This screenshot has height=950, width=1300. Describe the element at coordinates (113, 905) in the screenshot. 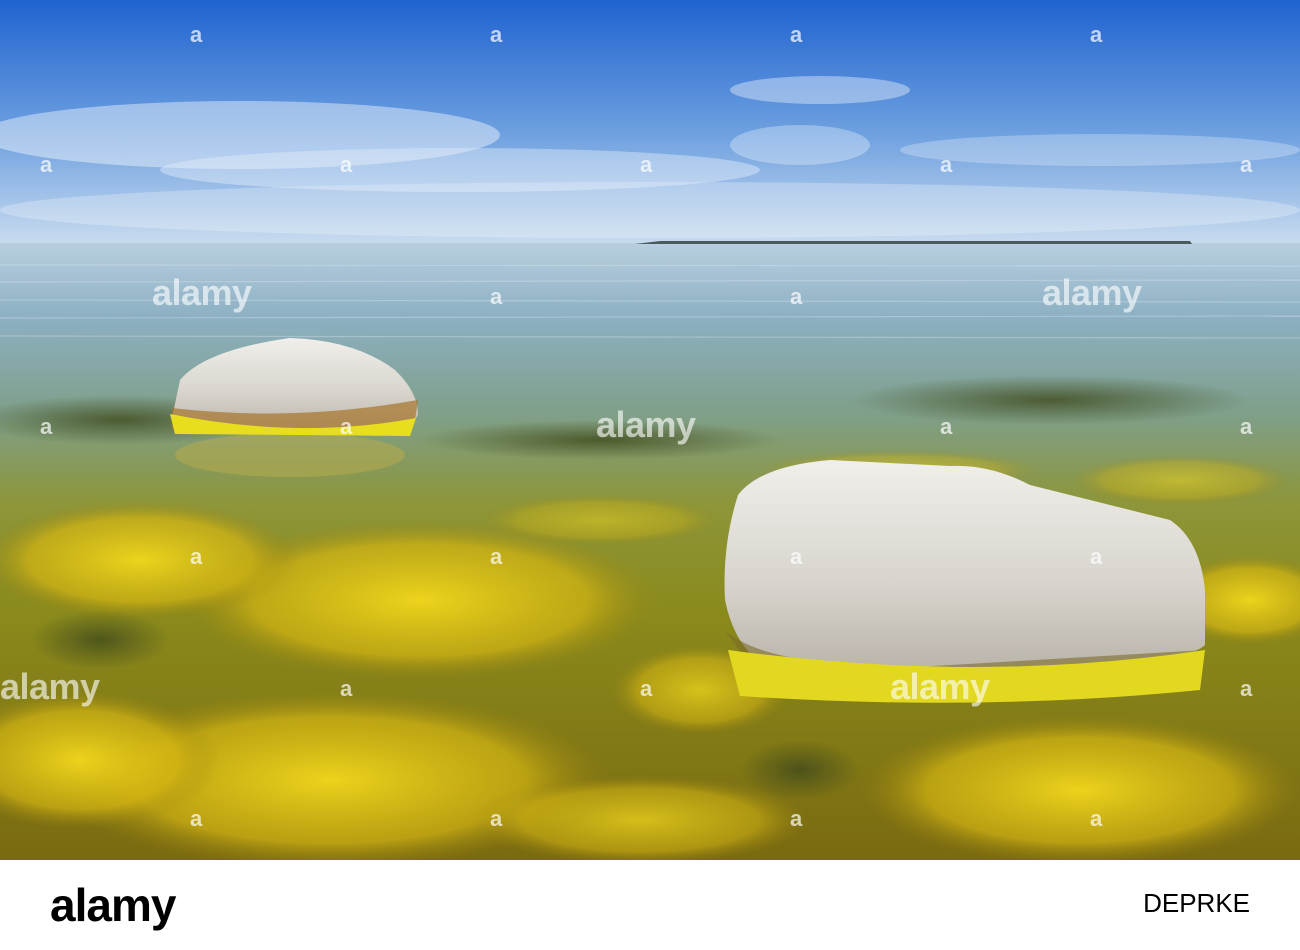

I see `alamy-logo: alamy` at that location.